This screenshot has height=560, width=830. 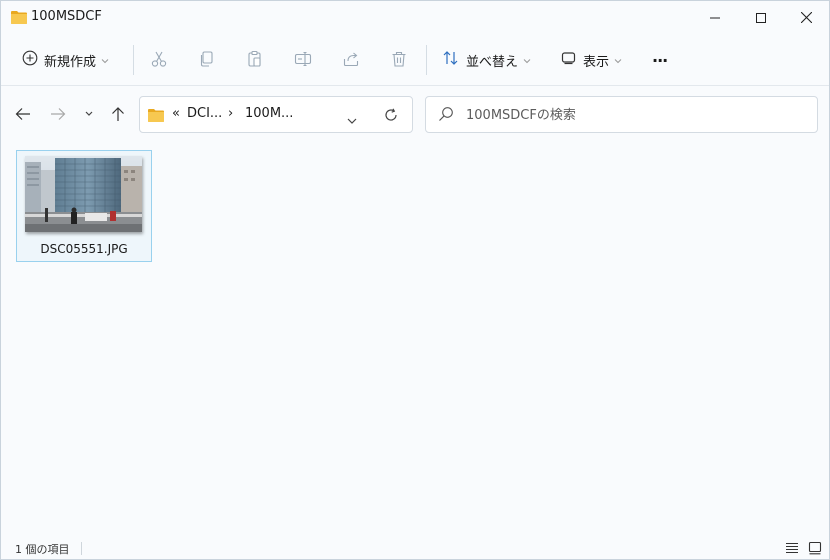 I want to click on command-bar: 新規作成 並べ替え 表示 ···, so click(x=415, y=60).